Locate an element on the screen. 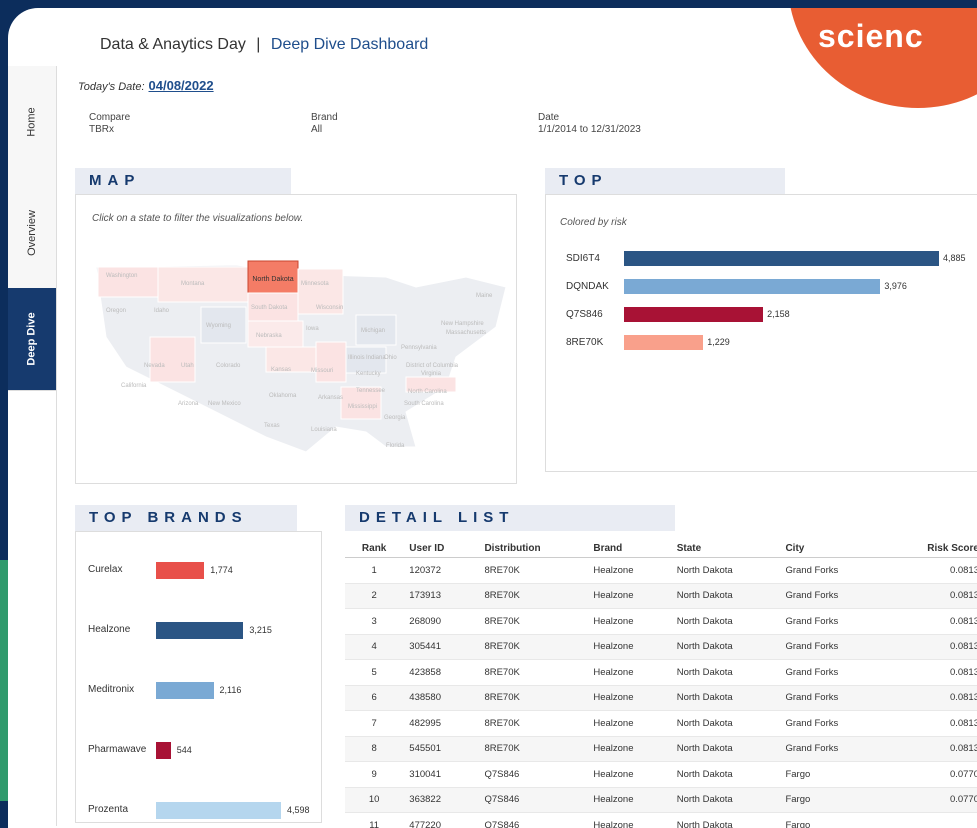 This screenshot has width=977, height=828. cell-rank: 9 is located at coordinates (374, 775).